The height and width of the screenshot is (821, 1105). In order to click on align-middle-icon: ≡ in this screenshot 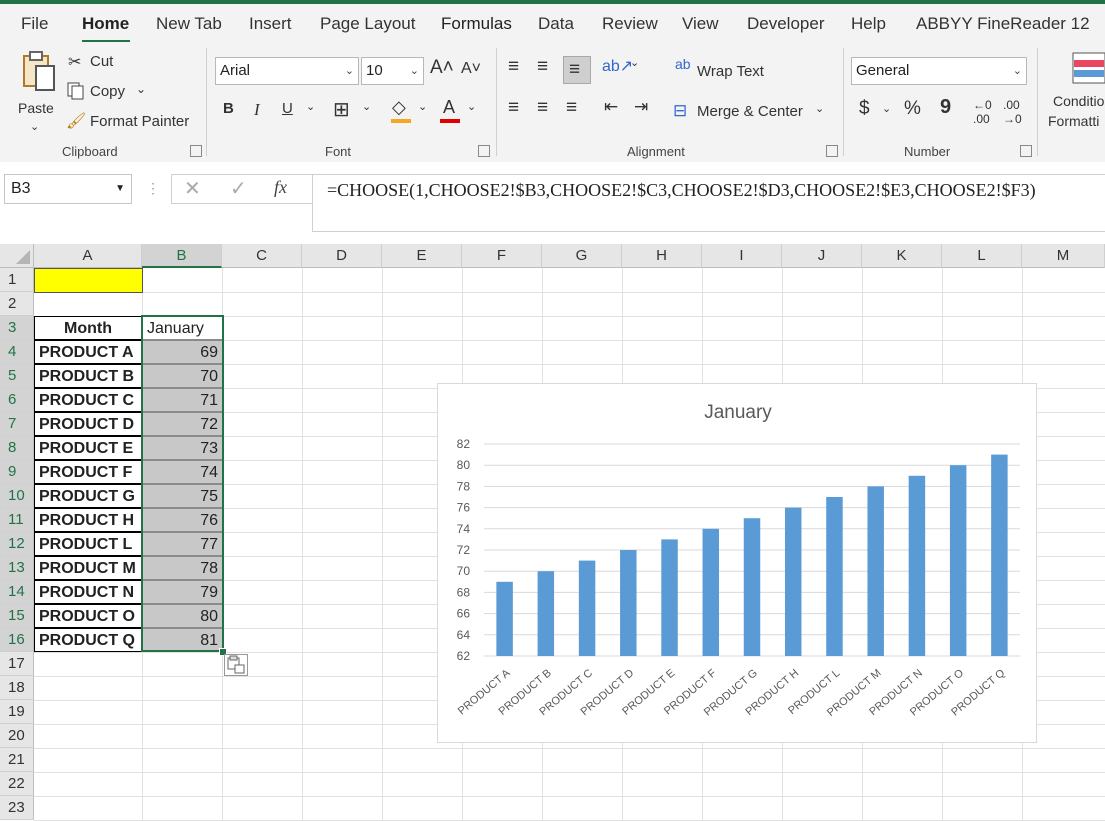, I will do `click(542, 67)`.